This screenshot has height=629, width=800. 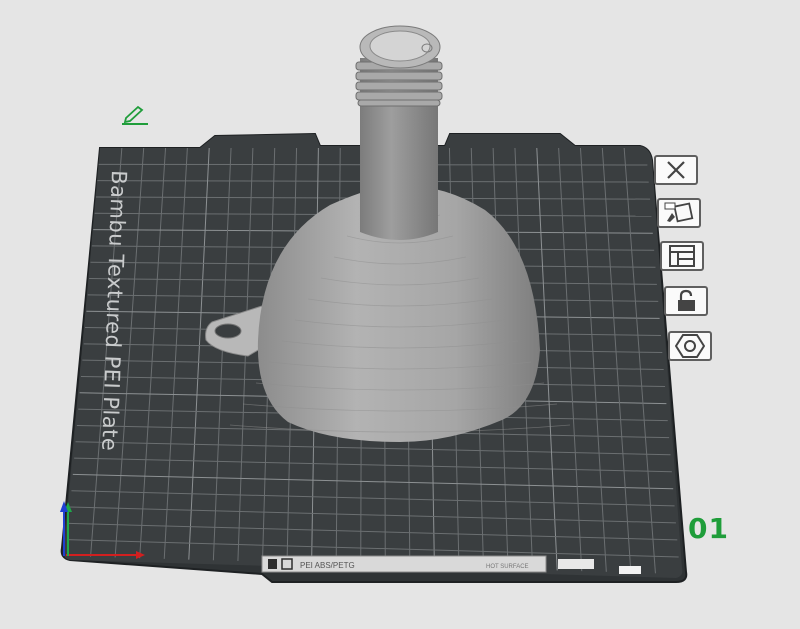 What do you see at coordinates (708, 528) in the screenshot?
I see `plate-number: 01` at bounding box center [708, 528].